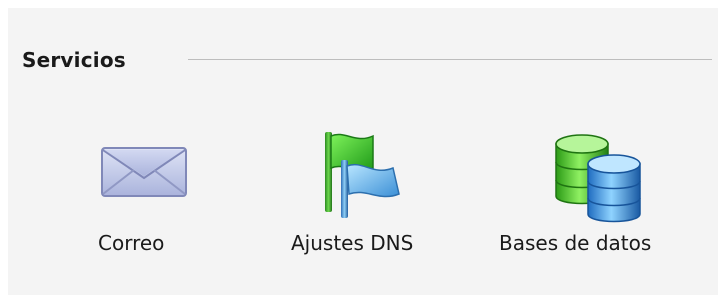  I want to click on service-ajustes-dns: Ajustes DNS, so click(370, 200).